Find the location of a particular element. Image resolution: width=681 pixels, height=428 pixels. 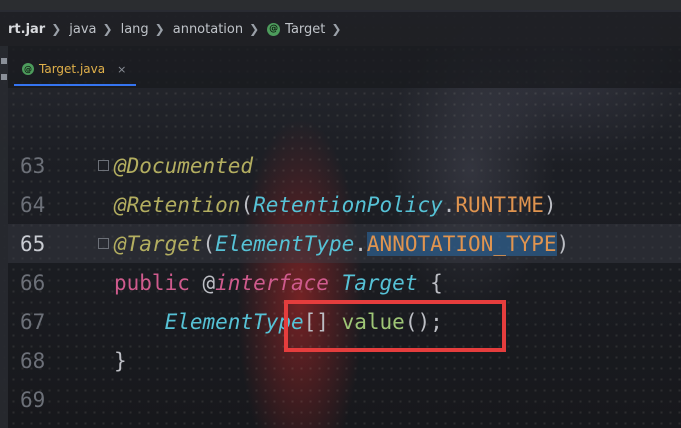

menu-bar is located at coordinates (340, 5).